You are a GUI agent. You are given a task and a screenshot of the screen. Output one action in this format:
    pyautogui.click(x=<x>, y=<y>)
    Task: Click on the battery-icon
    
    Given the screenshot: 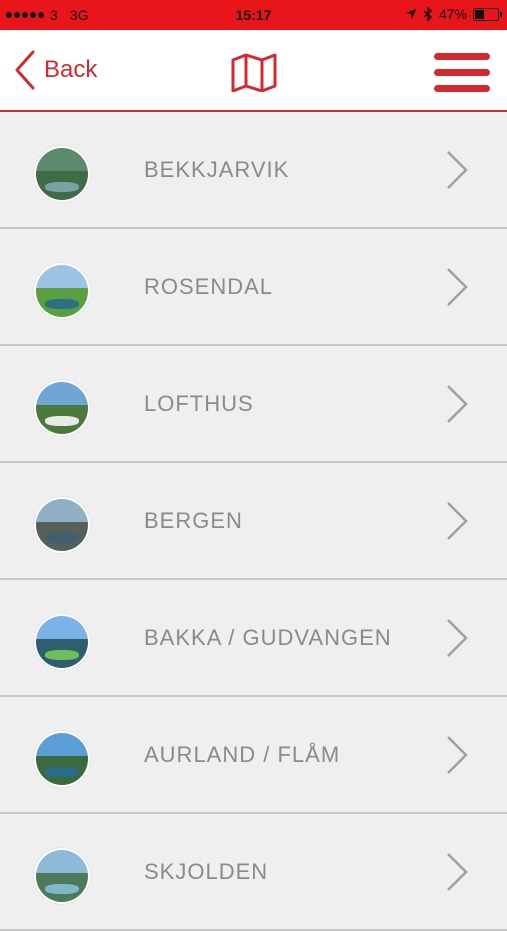 What is the action you would take?
    pyautogui.click(x=487, y=14)
    